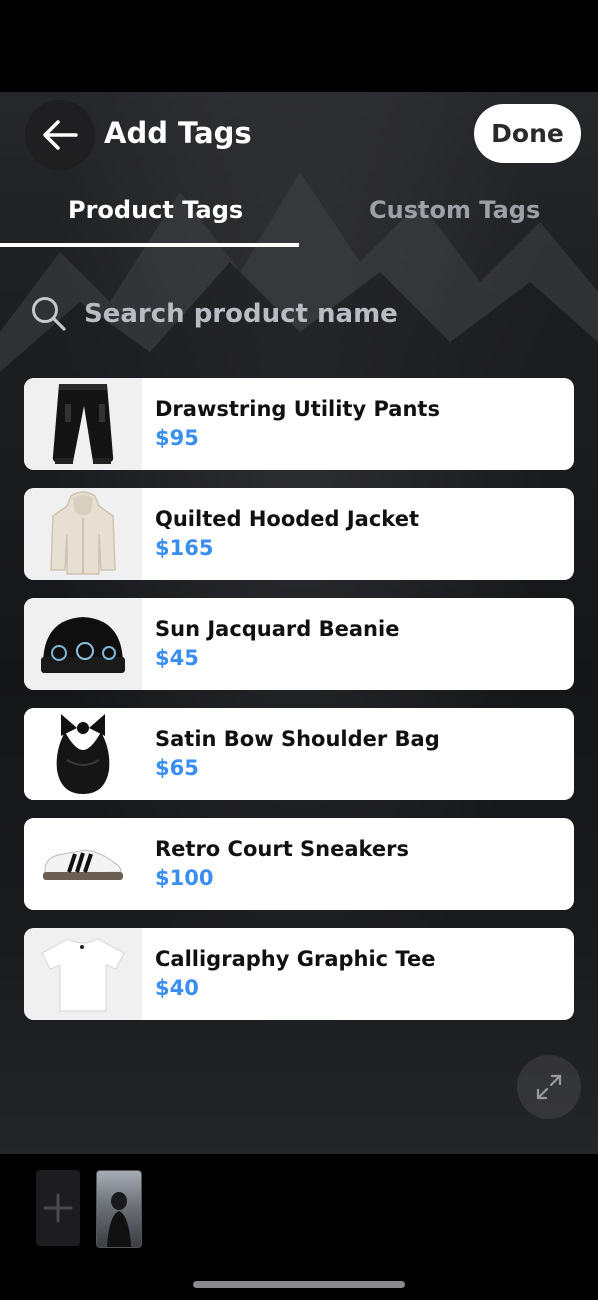  I want to click on product-price: $40, so click(177, 988).